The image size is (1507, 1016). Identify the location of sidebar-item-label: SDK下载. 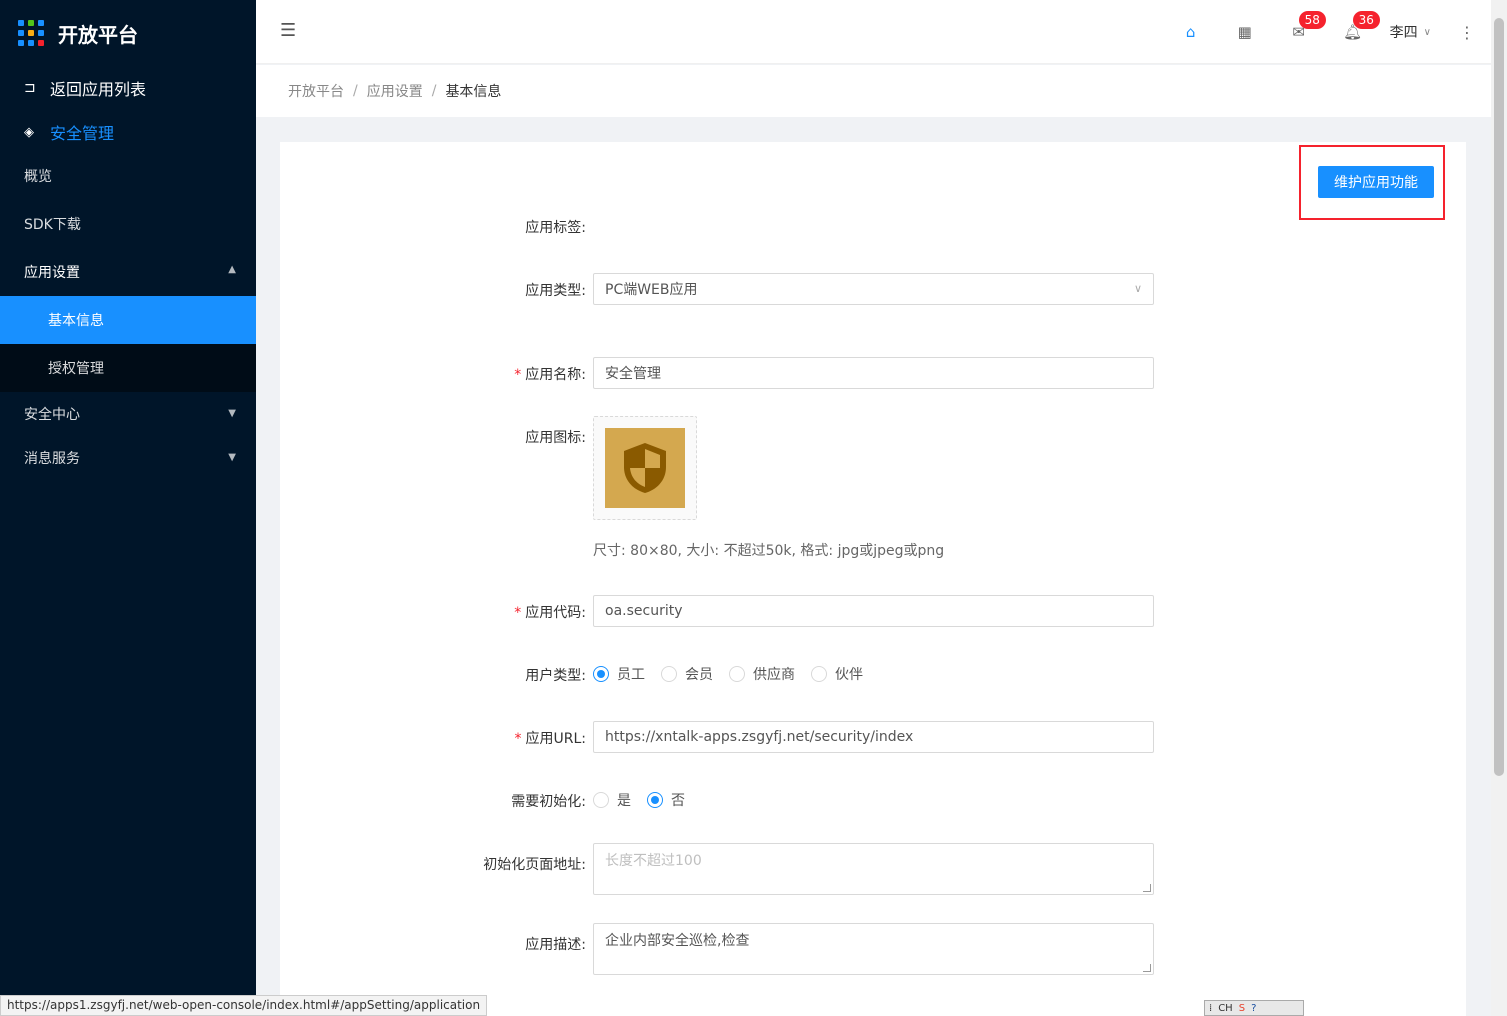
(52, 225).